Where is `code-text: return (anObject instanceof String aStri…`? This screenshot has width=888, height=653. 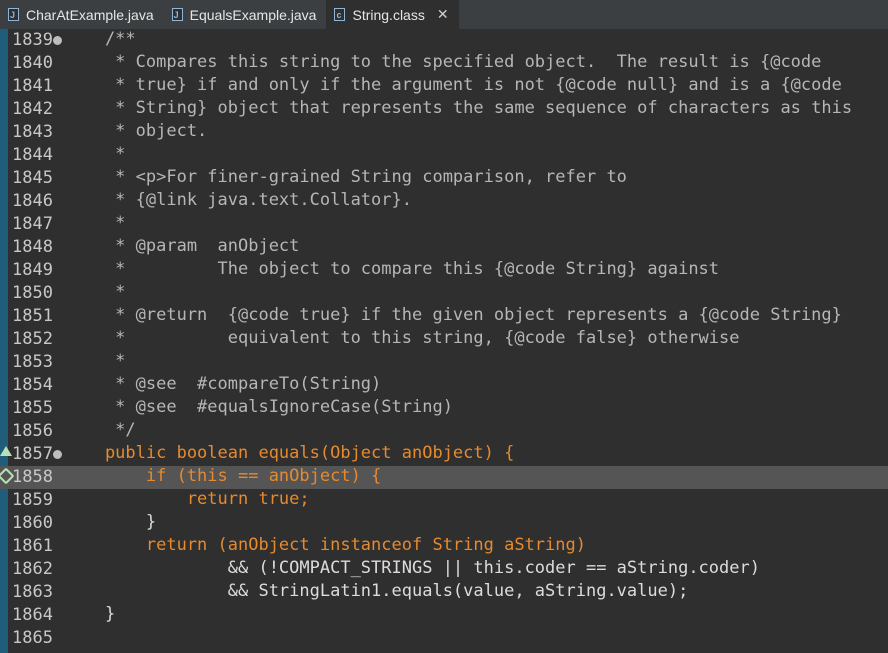
code-text: return (anObject instanceof String aStri… is located at coordinates (325, 545).